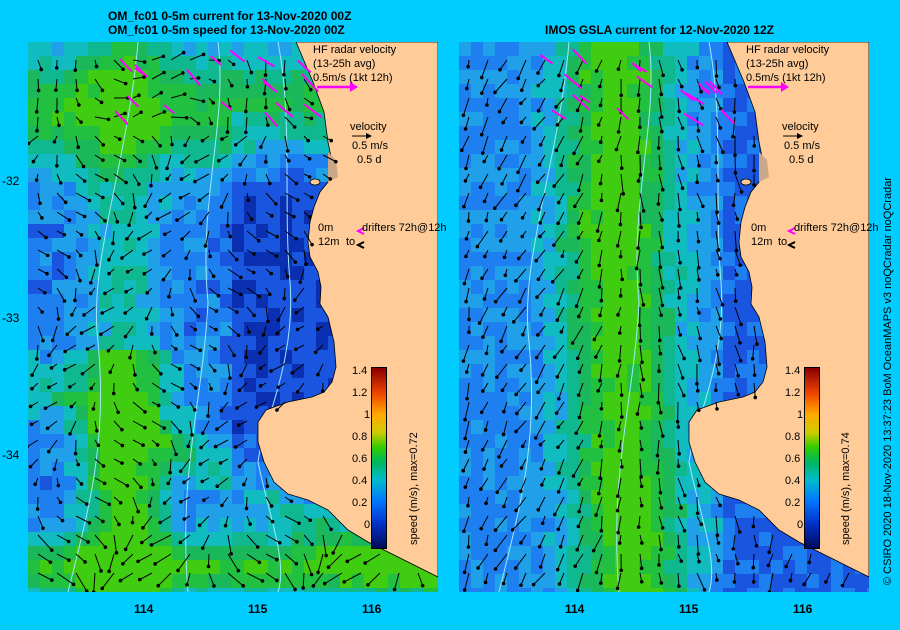 This screenshot has width=900, height=630. Describe the element at coordinates (360, 459) in the screenshot. I see `colorbar-tick: 0.6` at that location.